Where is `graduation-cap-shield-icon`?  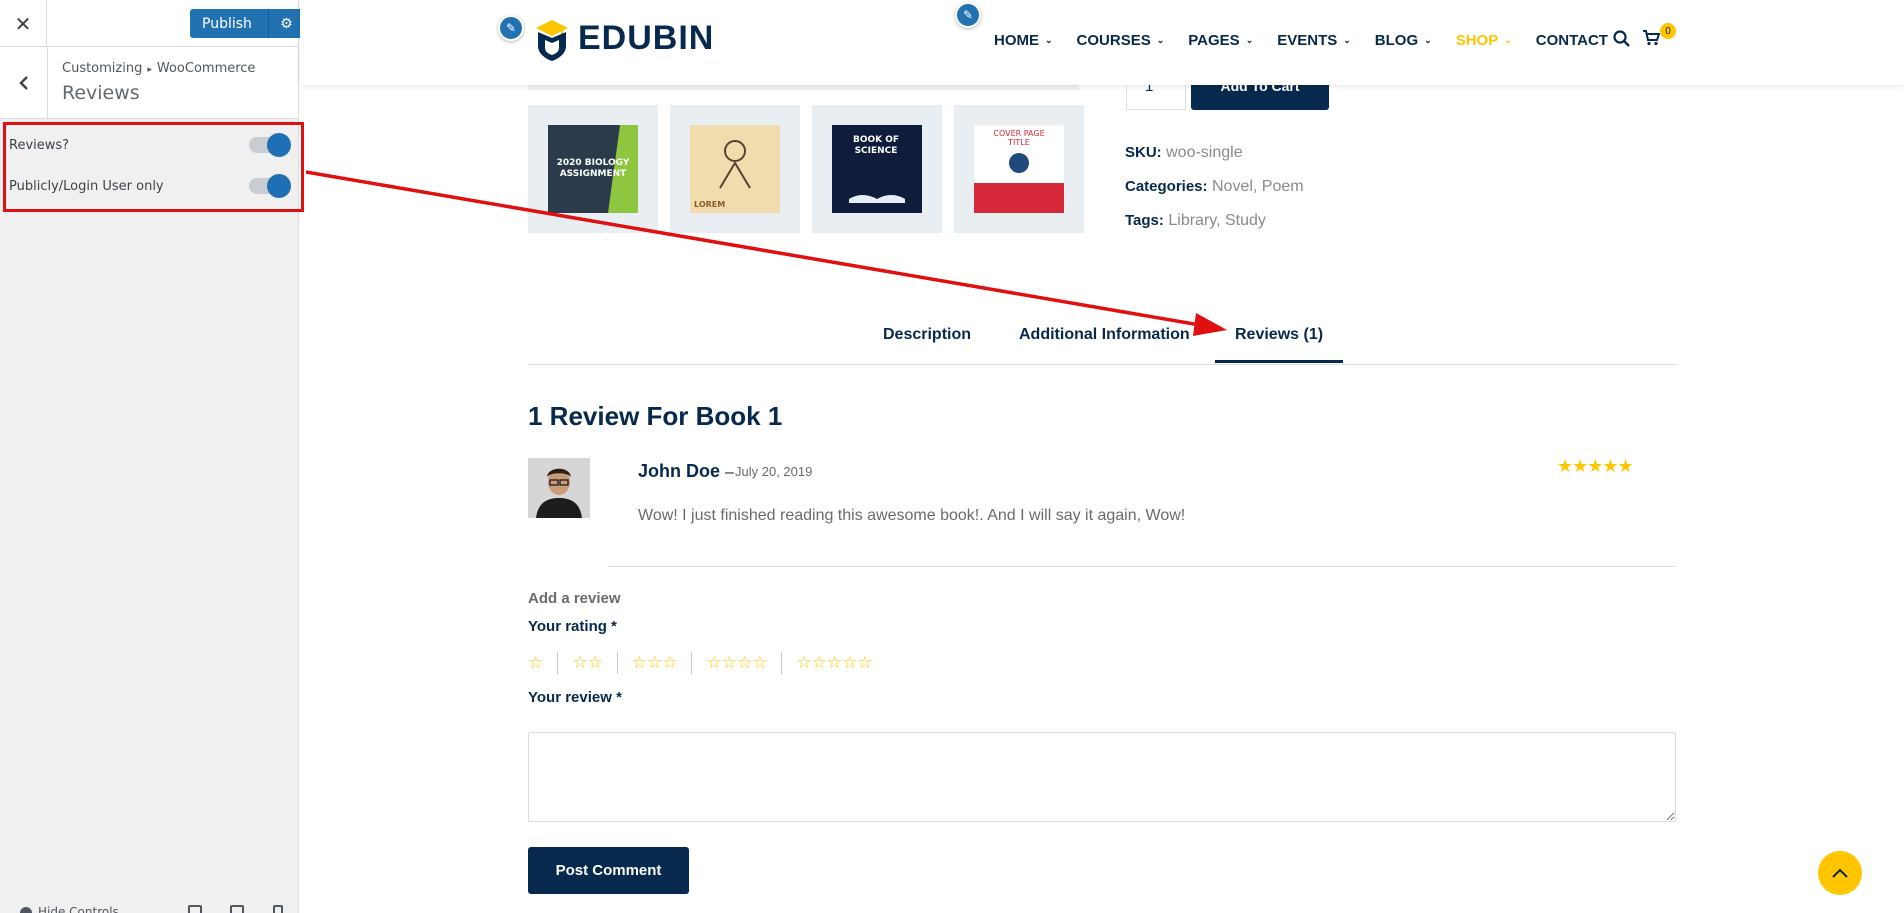
graduation-cap-shield-icon is located at coordinates (552, 38).